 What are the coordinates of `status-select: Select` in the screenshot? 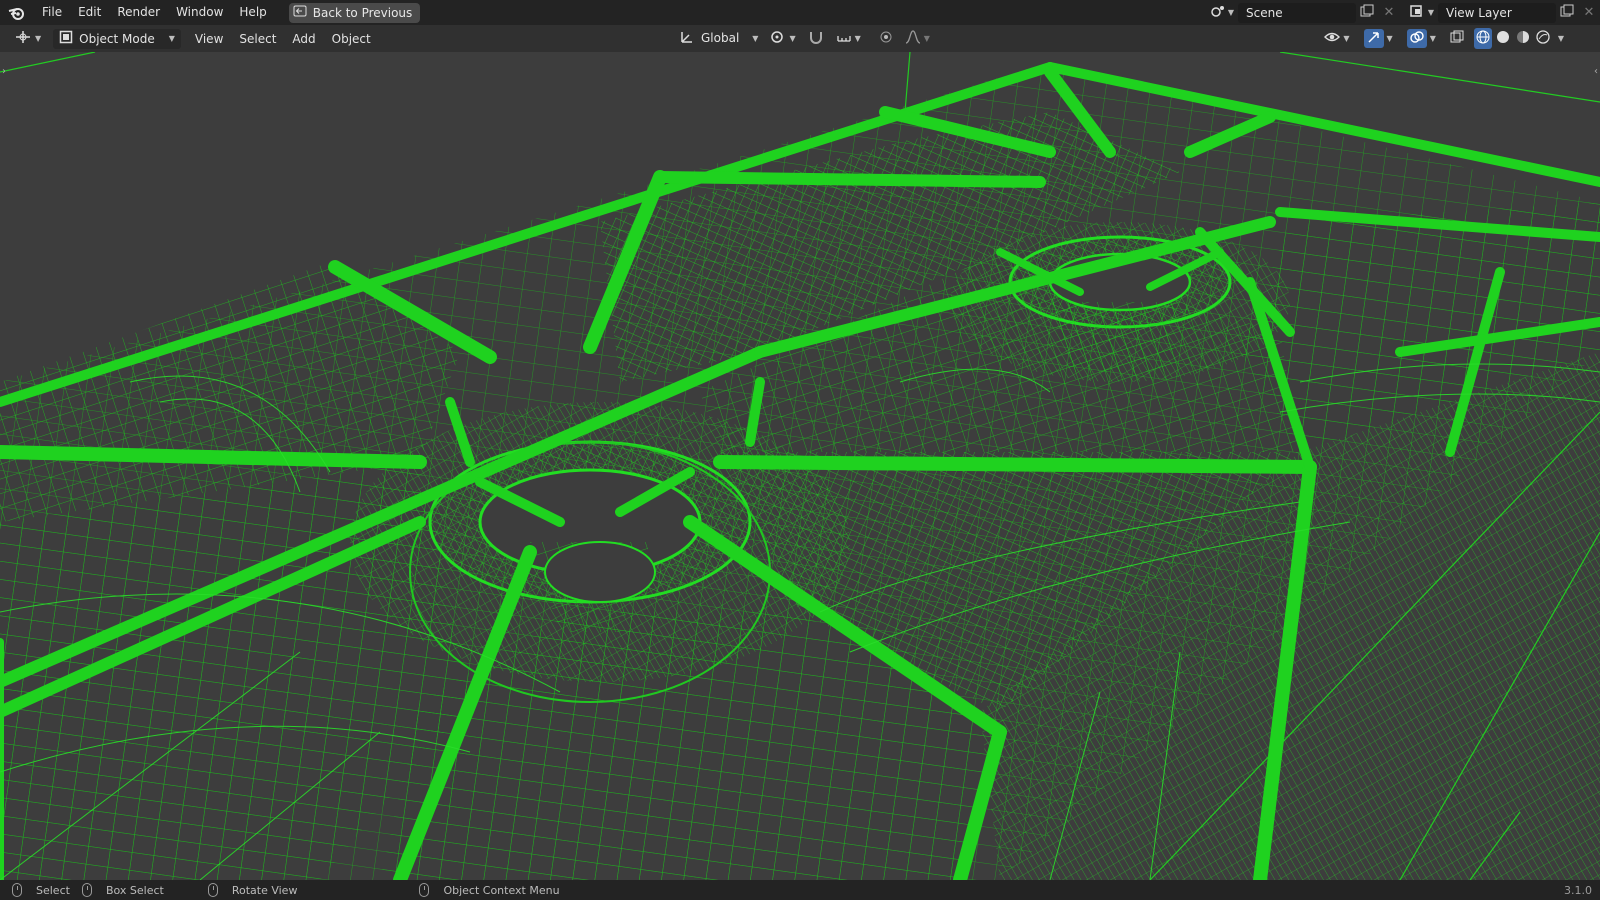 It's located at (41, 890).